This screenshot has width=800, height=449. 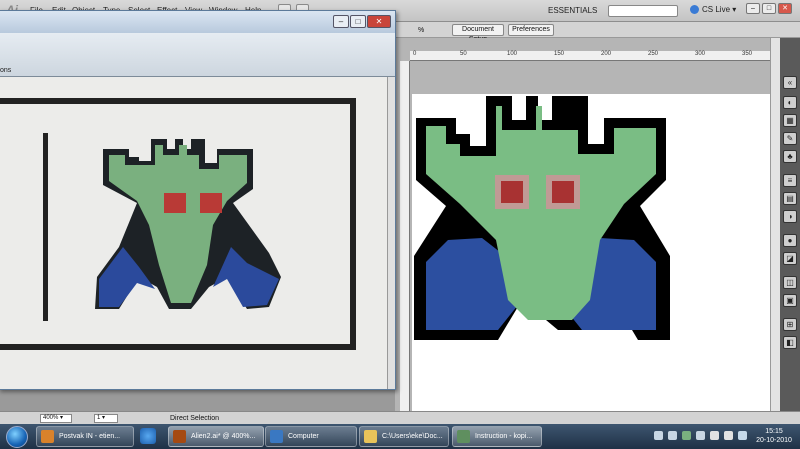 What do you see at coordinates (574, 16) in the screenshot?
I see `workspace-switcher: ESSENTIALS ▾` at bounding box center [574, 16].